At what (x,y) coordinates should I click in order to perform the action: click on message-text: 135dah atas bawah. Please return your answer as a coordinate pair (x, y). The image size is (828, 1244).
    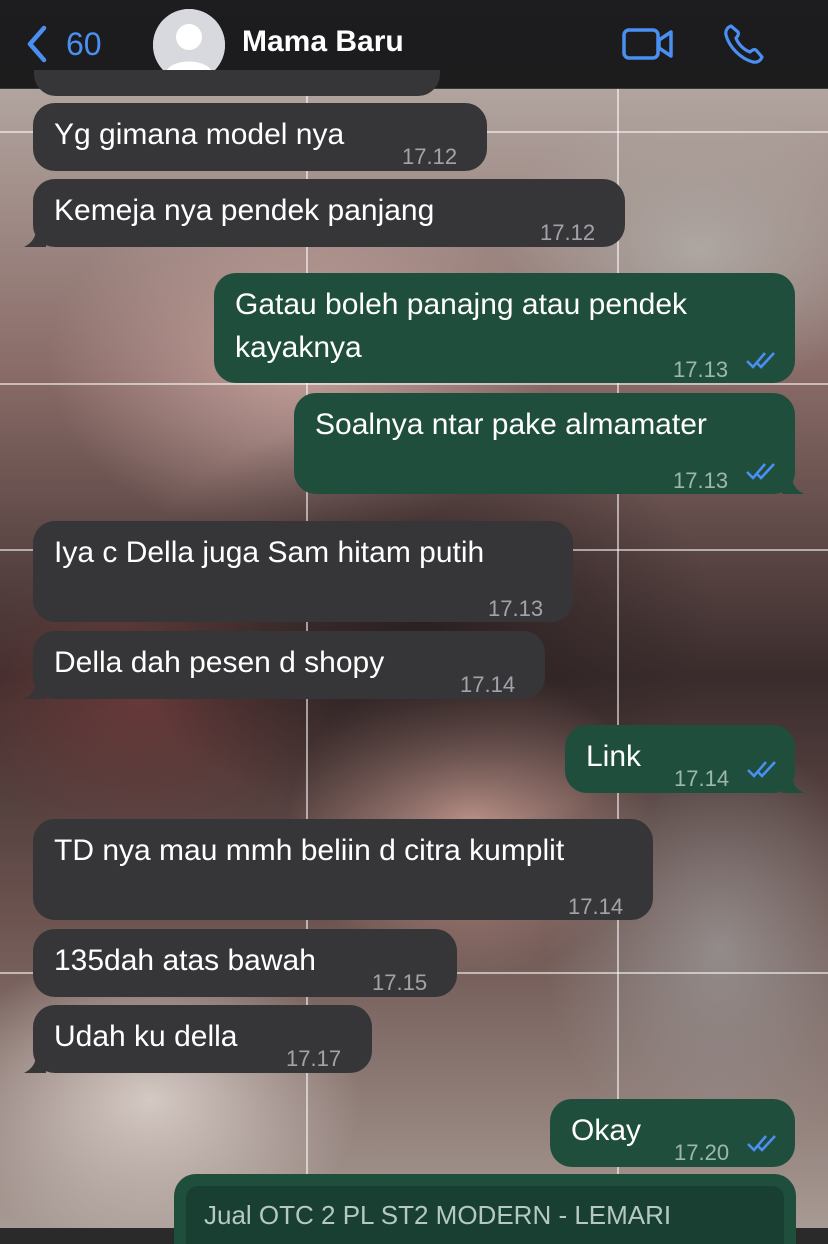
    Looking at the image, I should click on (185, 960).